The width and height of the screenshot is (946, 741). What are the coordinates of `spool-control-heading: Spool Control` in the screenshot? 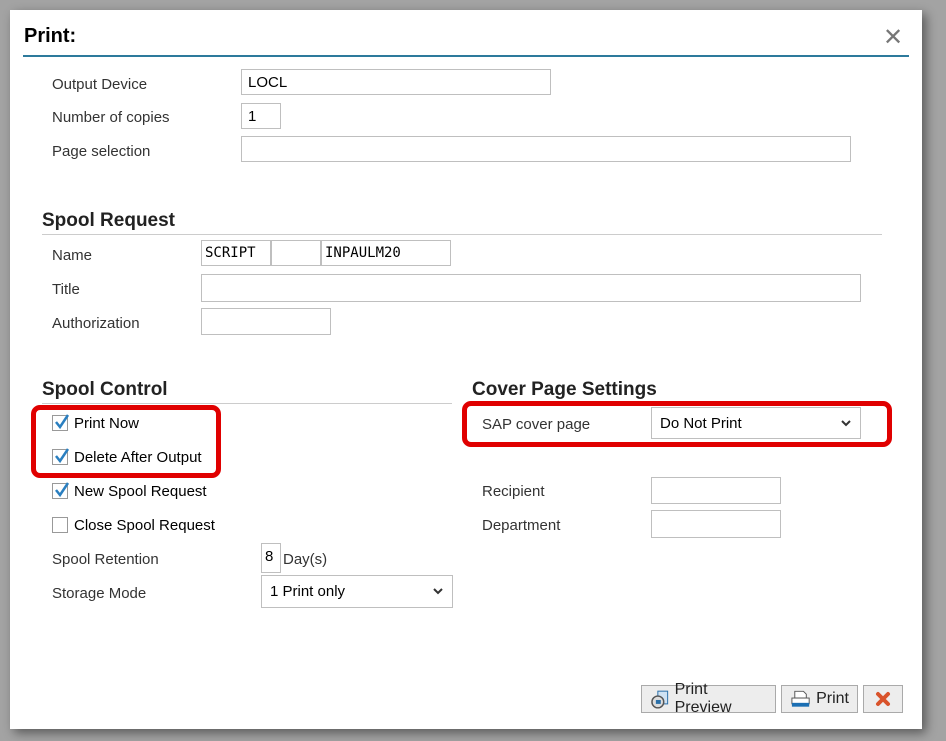 It's located at (105, 389).